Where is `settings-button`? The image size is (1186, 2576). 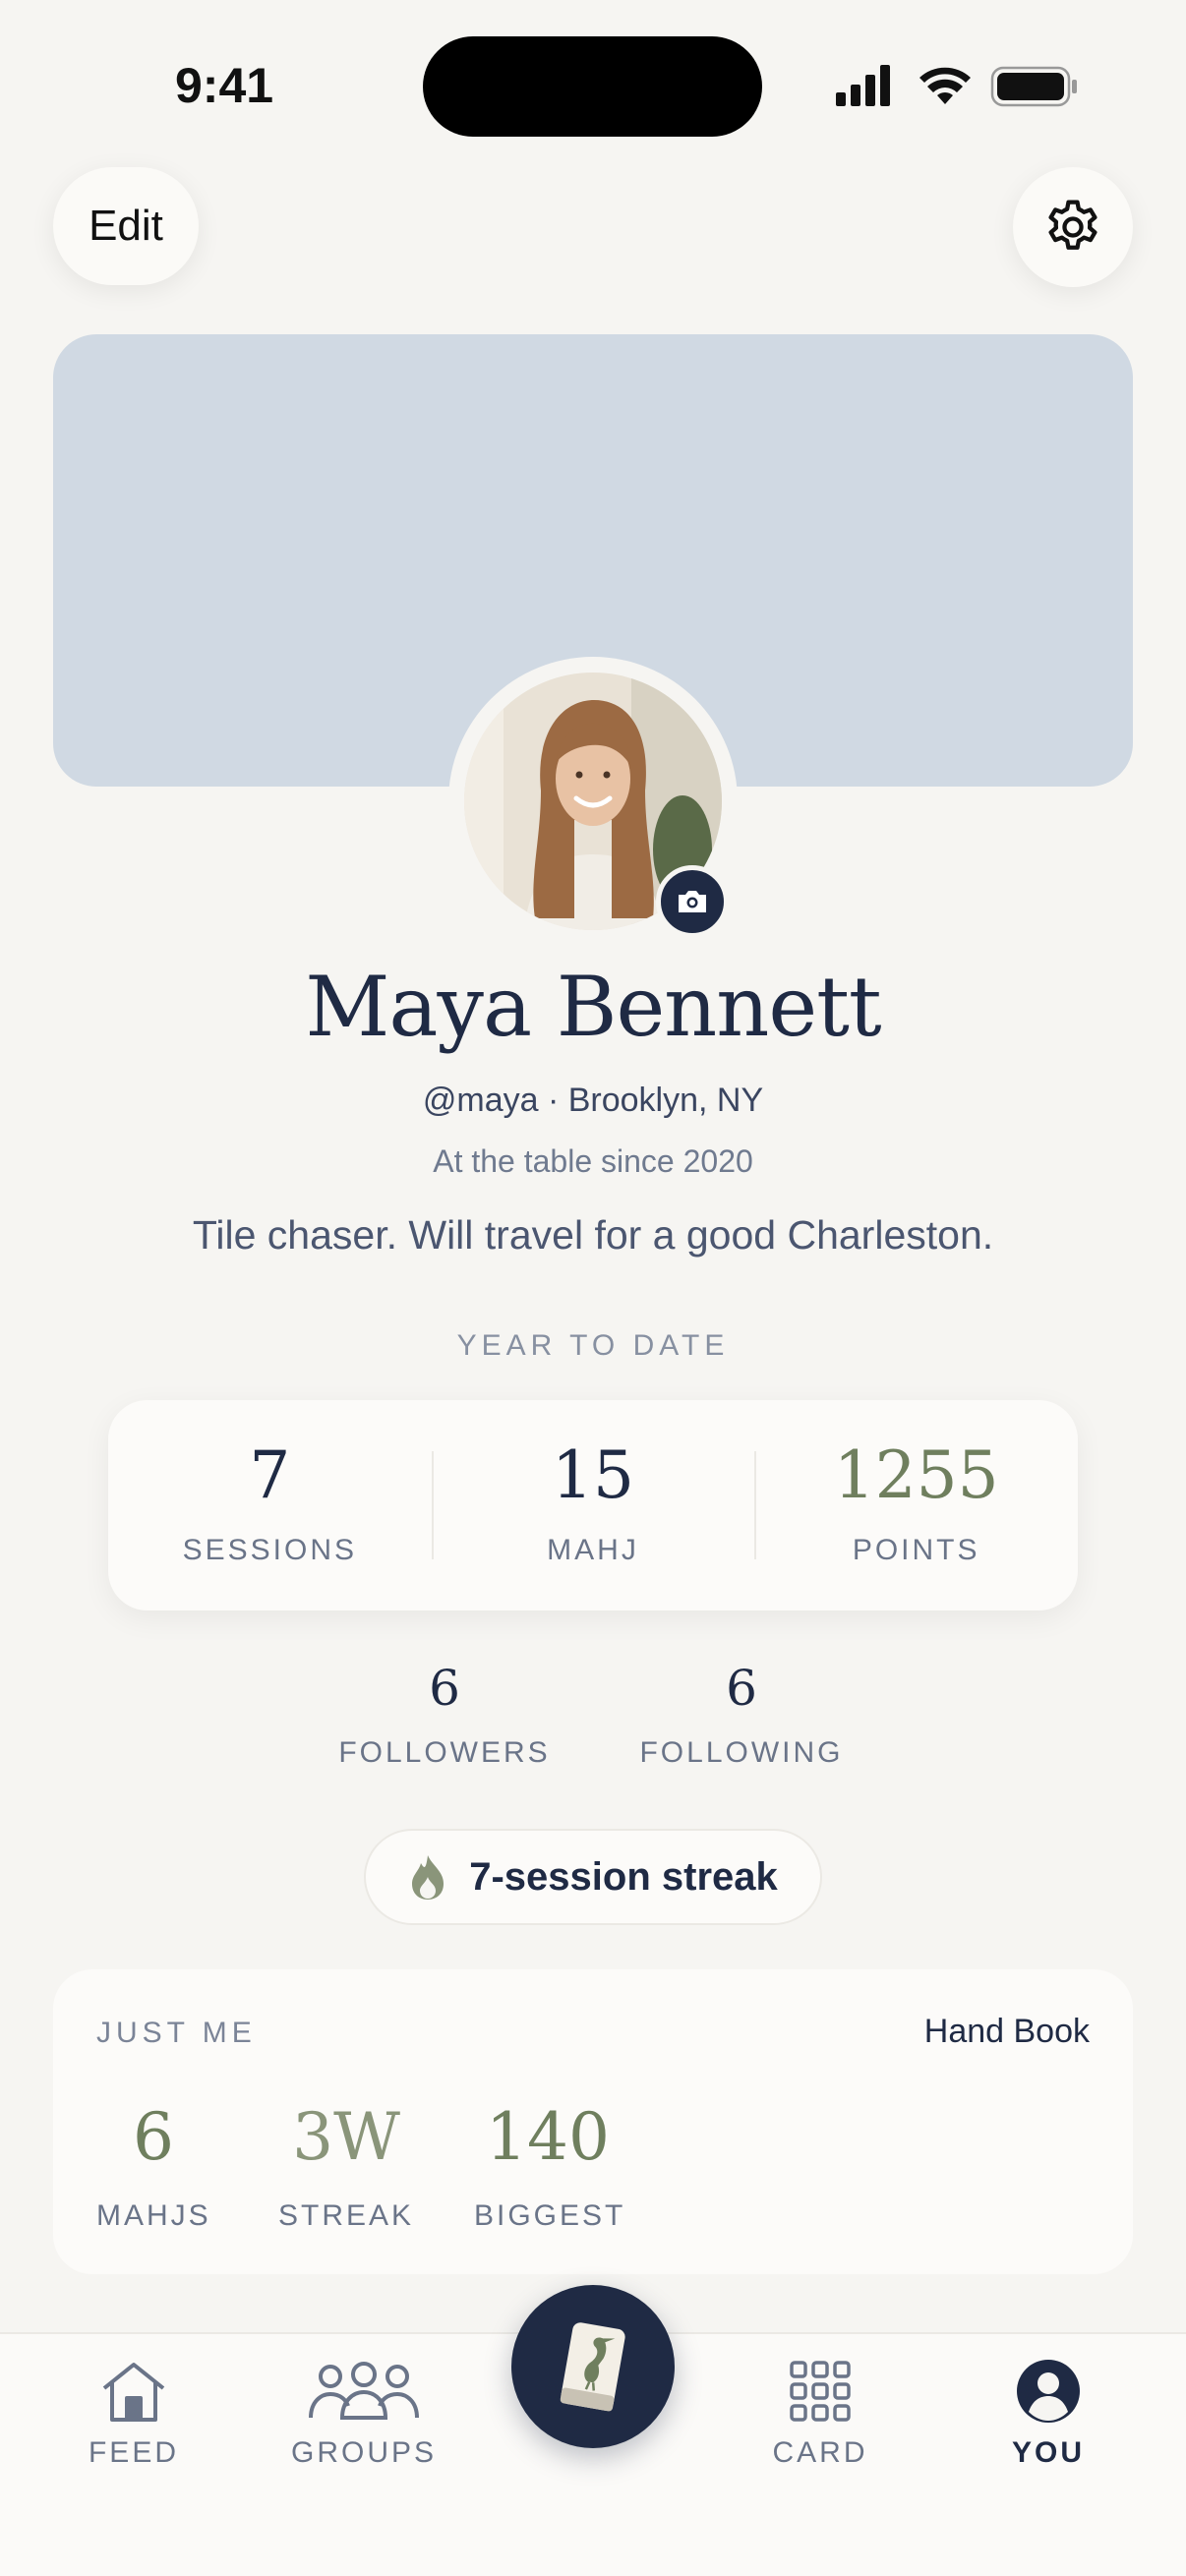
settings-button is located at coordinates (1073, 227).